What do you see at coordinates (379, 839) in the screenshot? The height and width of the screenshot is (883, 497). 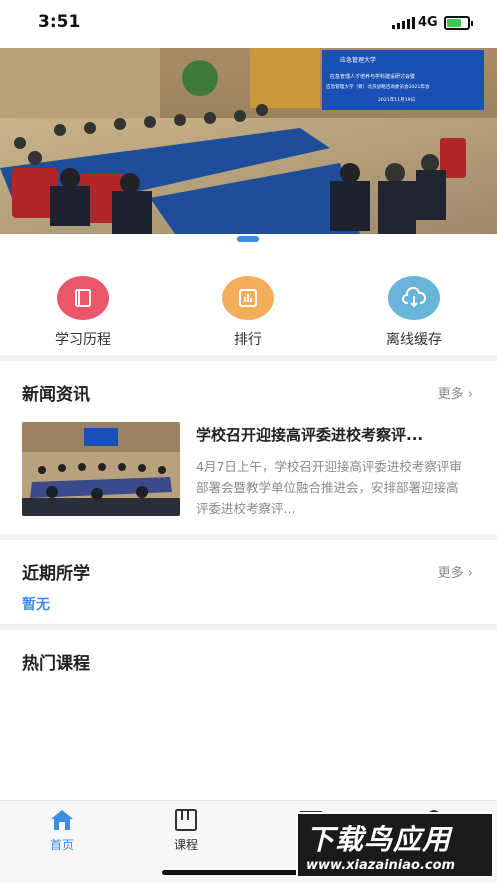 I see `watermark-title: 下载鸟应用` at bounding box center [379, 839].